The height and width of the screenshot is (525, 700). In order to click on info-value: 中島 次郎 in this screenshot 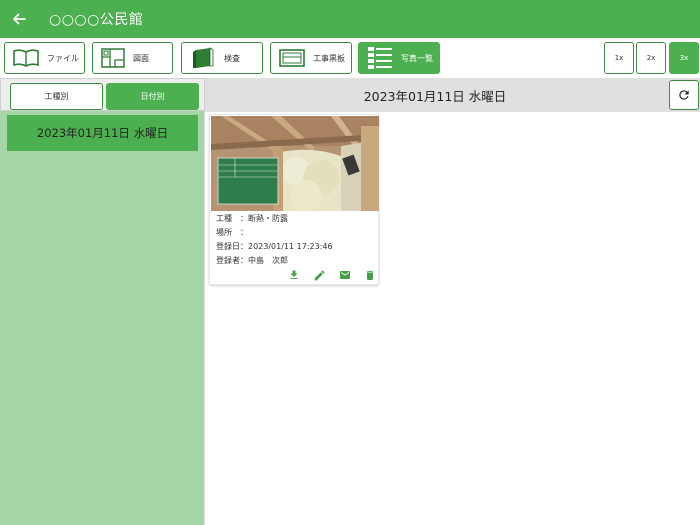, I will do `click(268, 260)`.